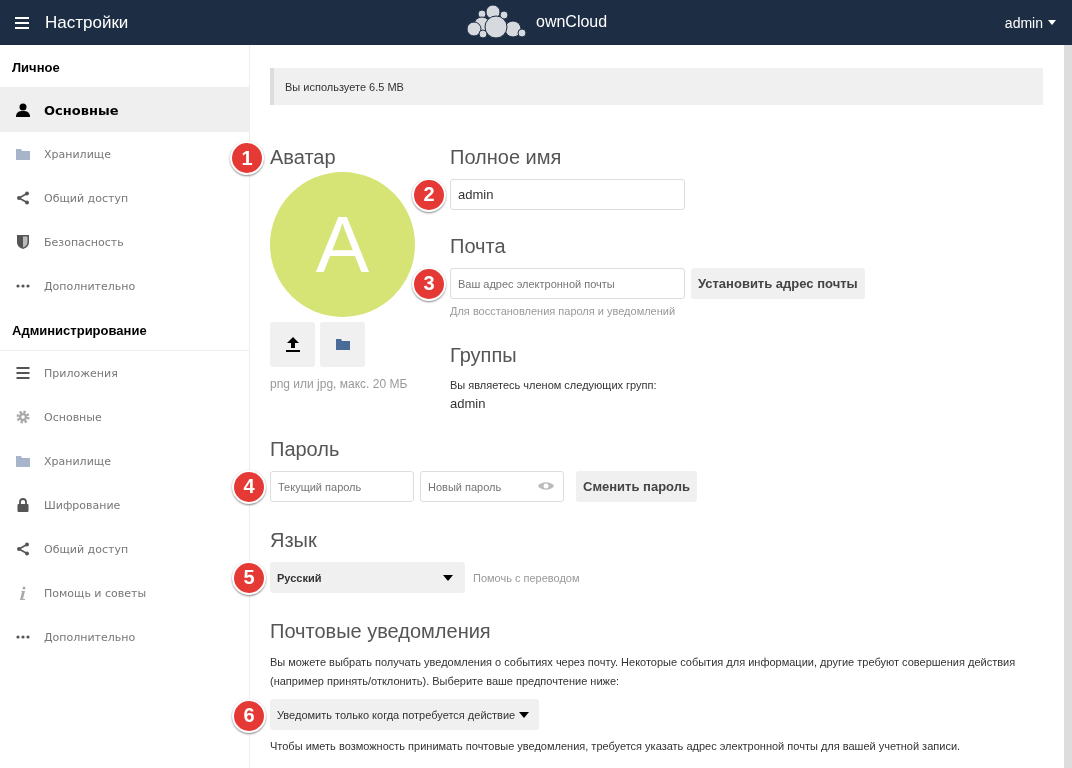  What do you see at coordinates (468, 403) in the screenshot?
I see `group-name: admin` at bounding box center [468, 403].